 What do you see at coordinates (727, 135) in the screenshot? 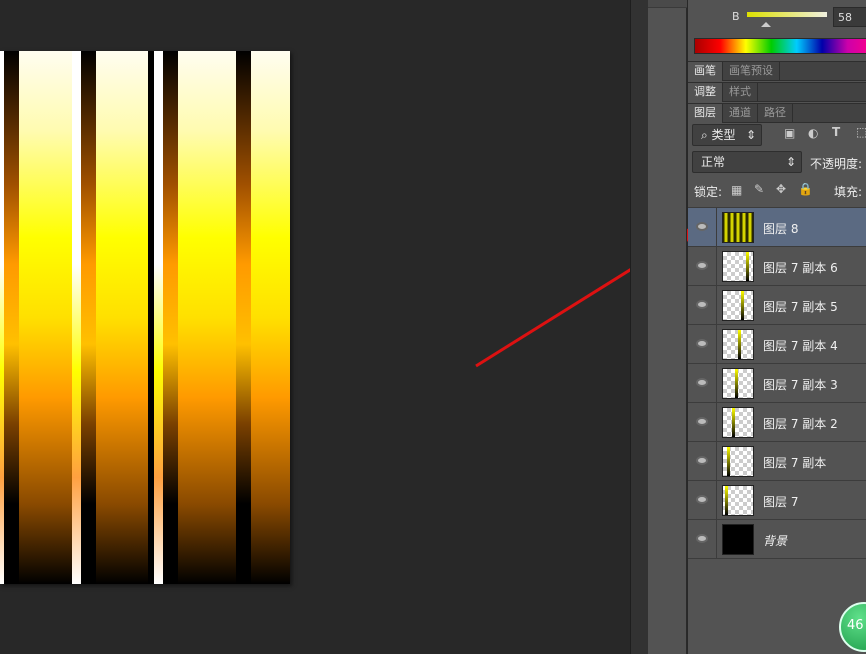
I see `layer-filter-select: ⌕ 类型 ⇕` at bounding box center [727, 135].